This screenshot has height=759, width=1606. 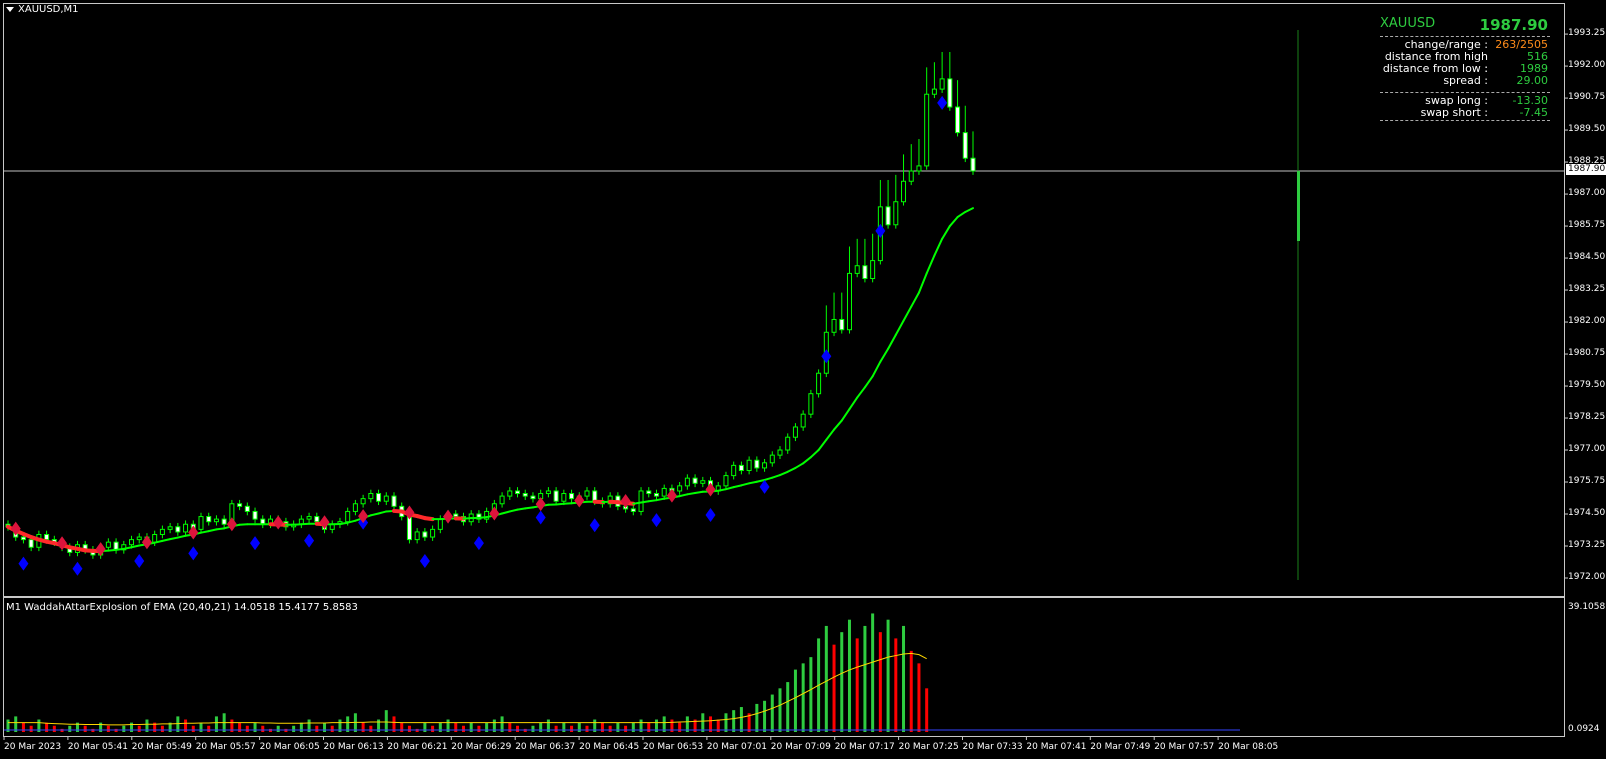 What do you see at coordinates (545, 747) in the screenshot?
I see `time-tick-label: 20 Mar 06:37` at bounding box center [545, 747].